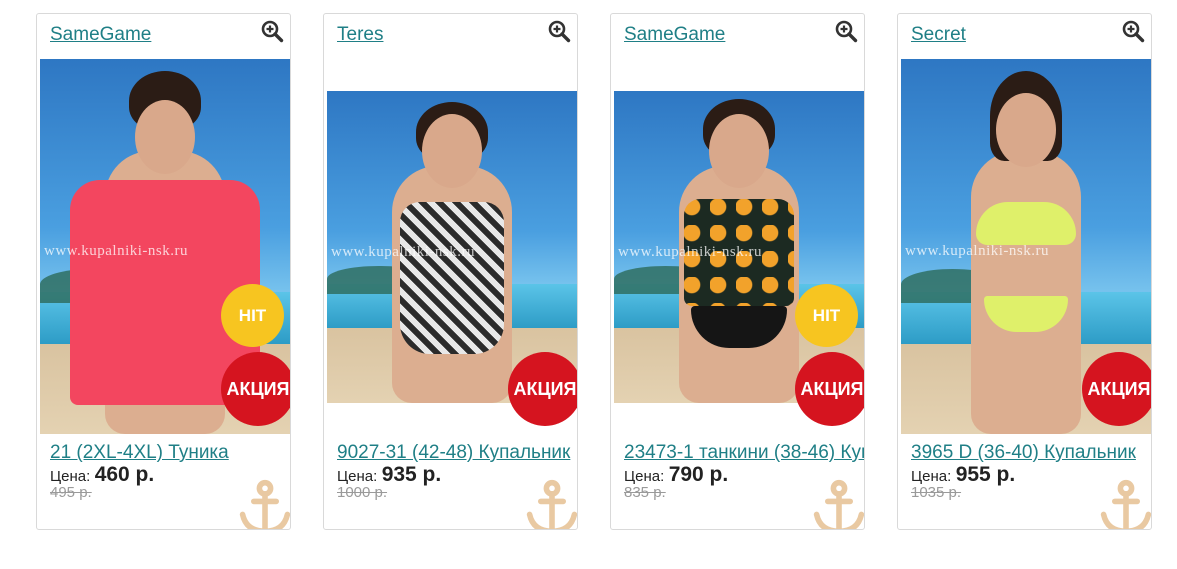 This screenshot has width=1177, height=569. What do you see at coordinates (698, 474) in the screenshot?
I see `price-value: 790 р.` at bounding box center [698, 474].